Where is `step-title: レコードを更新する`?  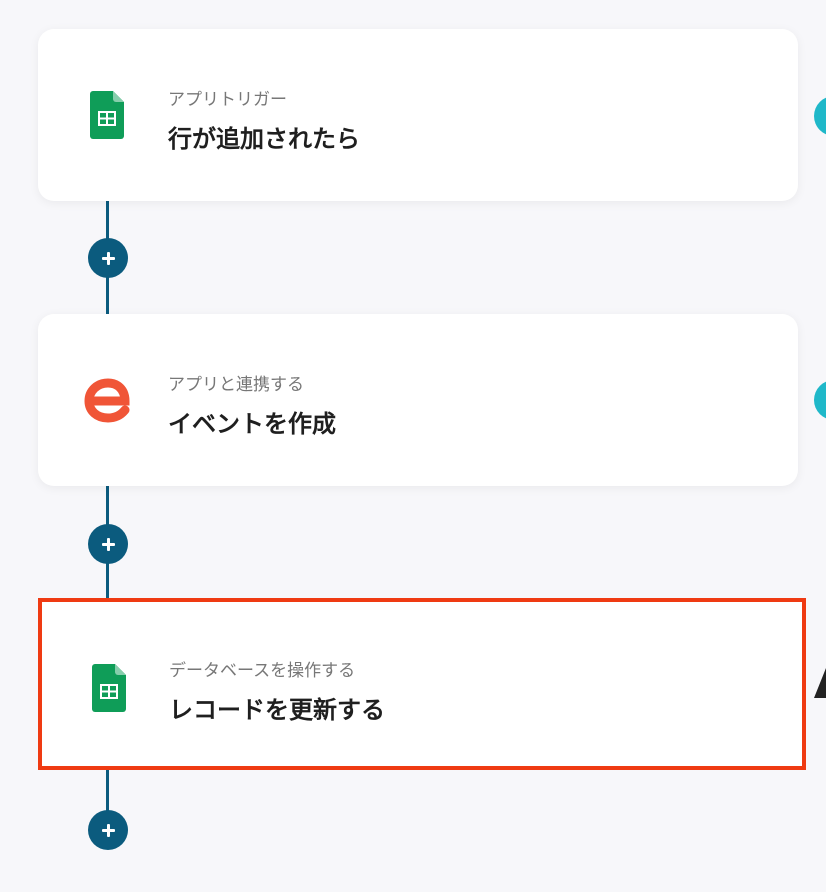 step-title: レコードを更新する is located at coordinates (277, 710).